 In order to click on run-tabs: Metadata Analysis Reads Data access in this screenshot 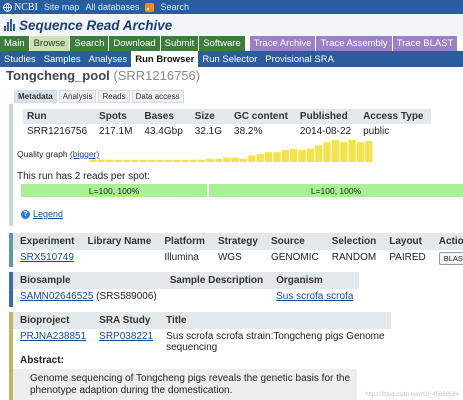, I will do `click(99, 96)`.